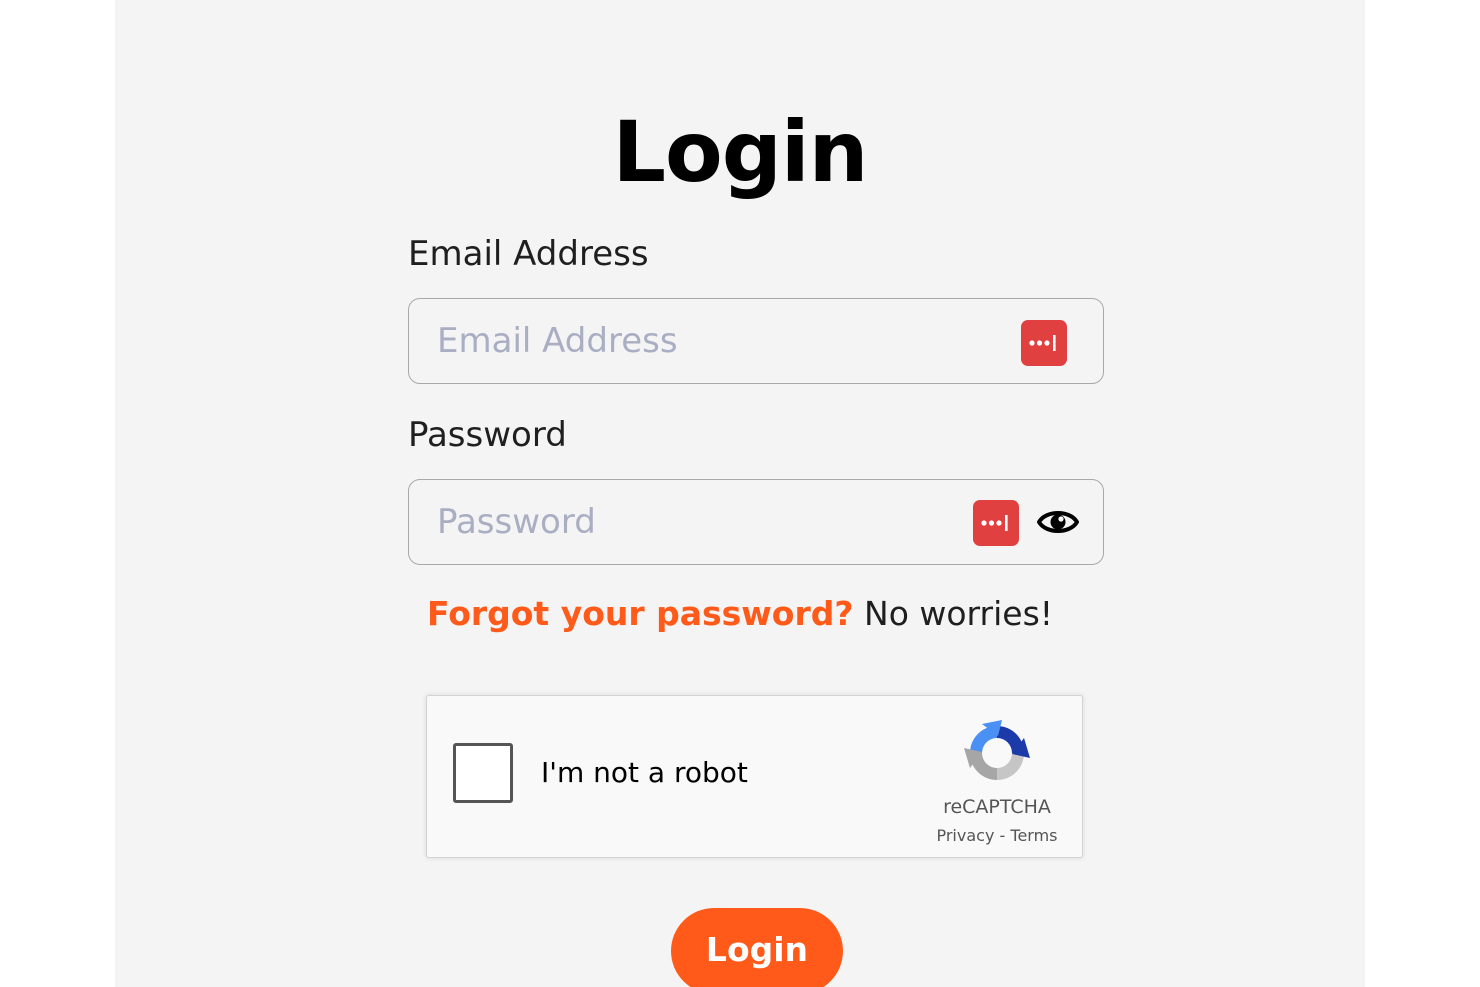  Describe the element at coordinates (1058, 522) in the screenshot. I see `eye-icon` at that location.